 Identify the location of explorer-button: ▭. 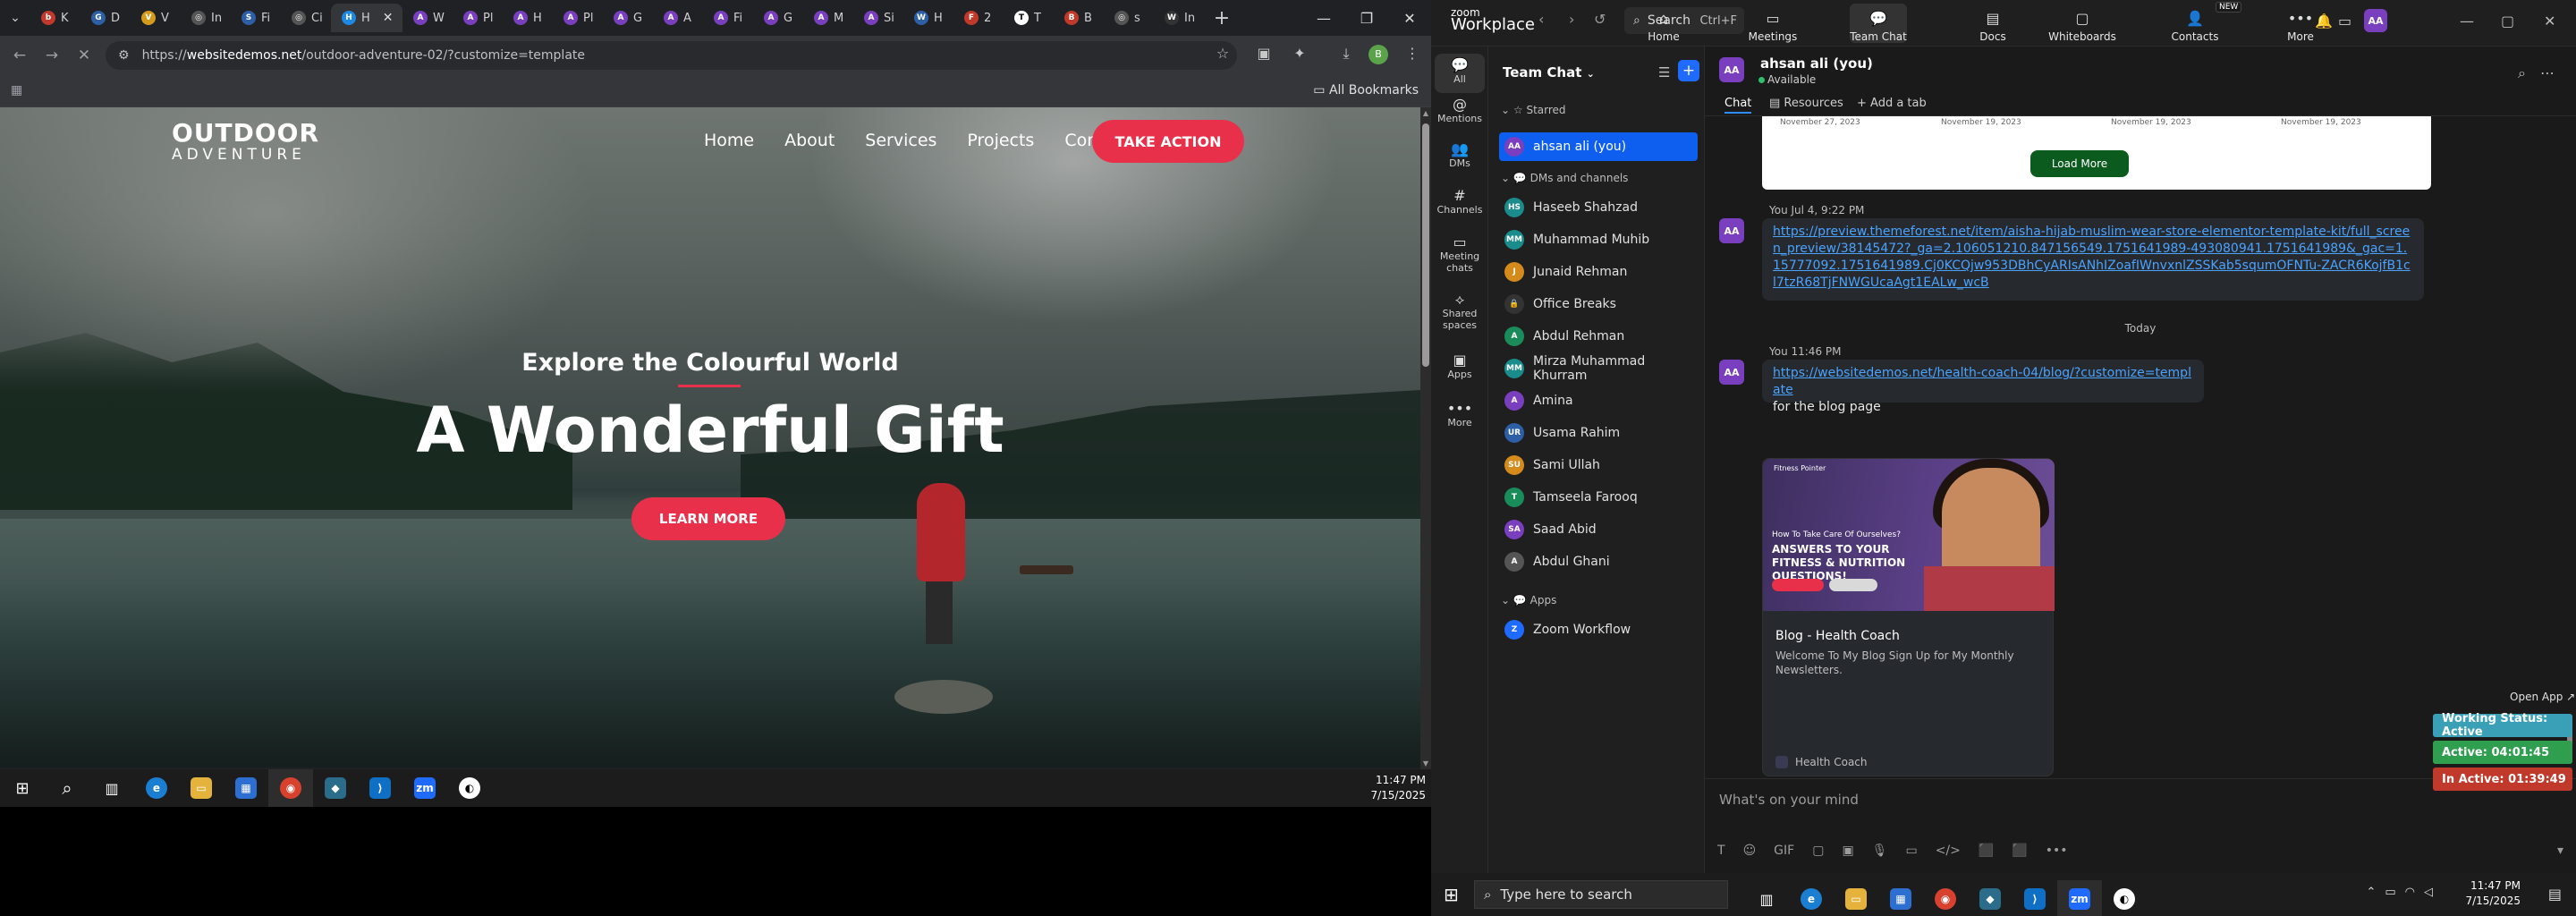
(1856, 898).